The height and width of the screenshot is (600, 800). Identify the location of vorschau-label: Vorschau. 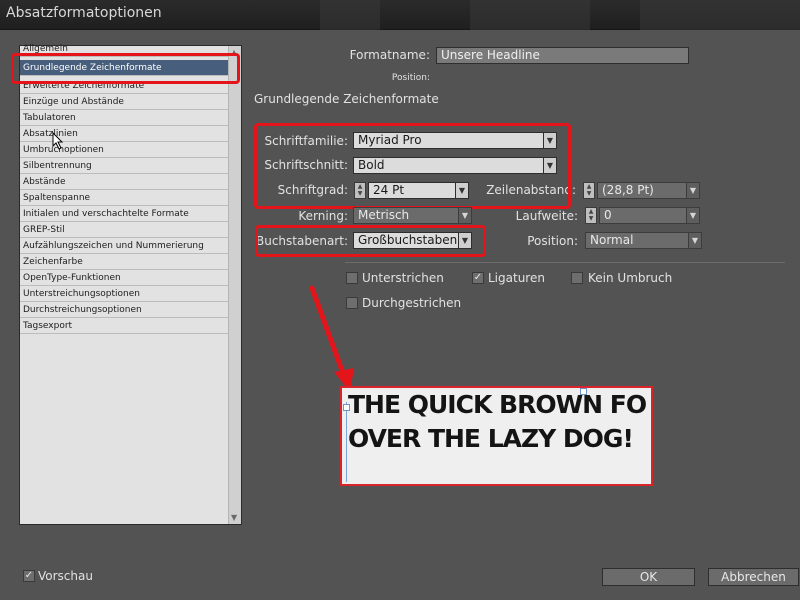
(65, 576).